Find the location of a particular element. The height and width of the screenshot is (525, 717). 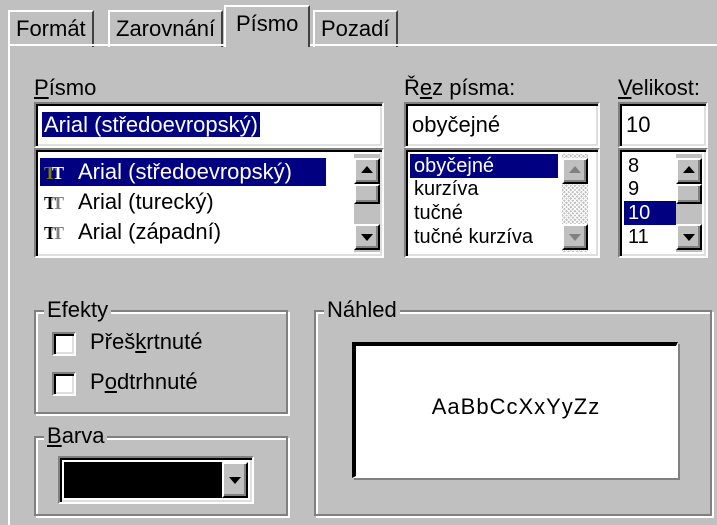

strikethrough-checkbox is located at coordinates (64, 344).